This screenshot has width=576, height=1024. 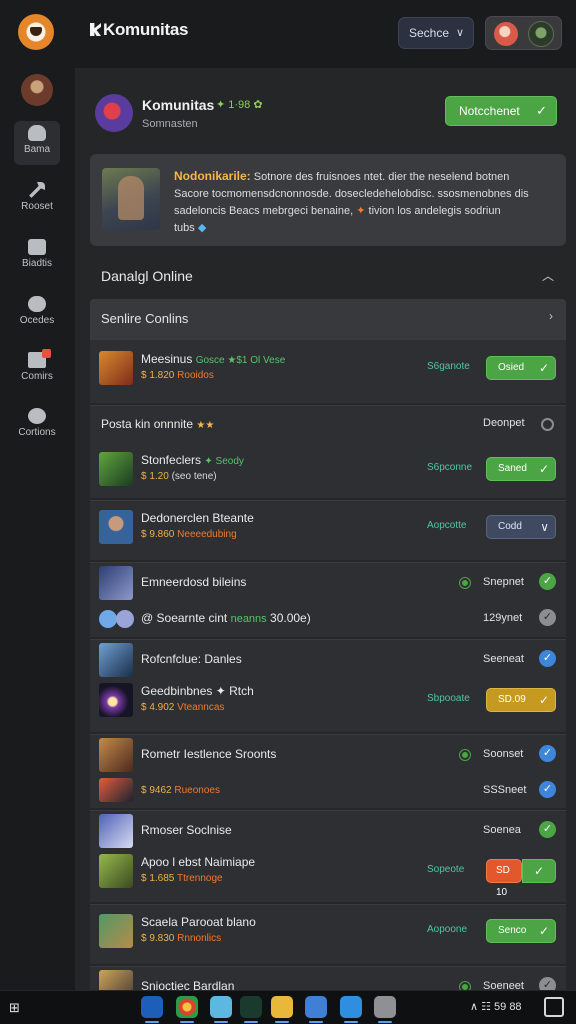 What do you see at coordinates (512, 468) in the screenshot?
I see `action-label: Saned` at bounding box center [512, 468].